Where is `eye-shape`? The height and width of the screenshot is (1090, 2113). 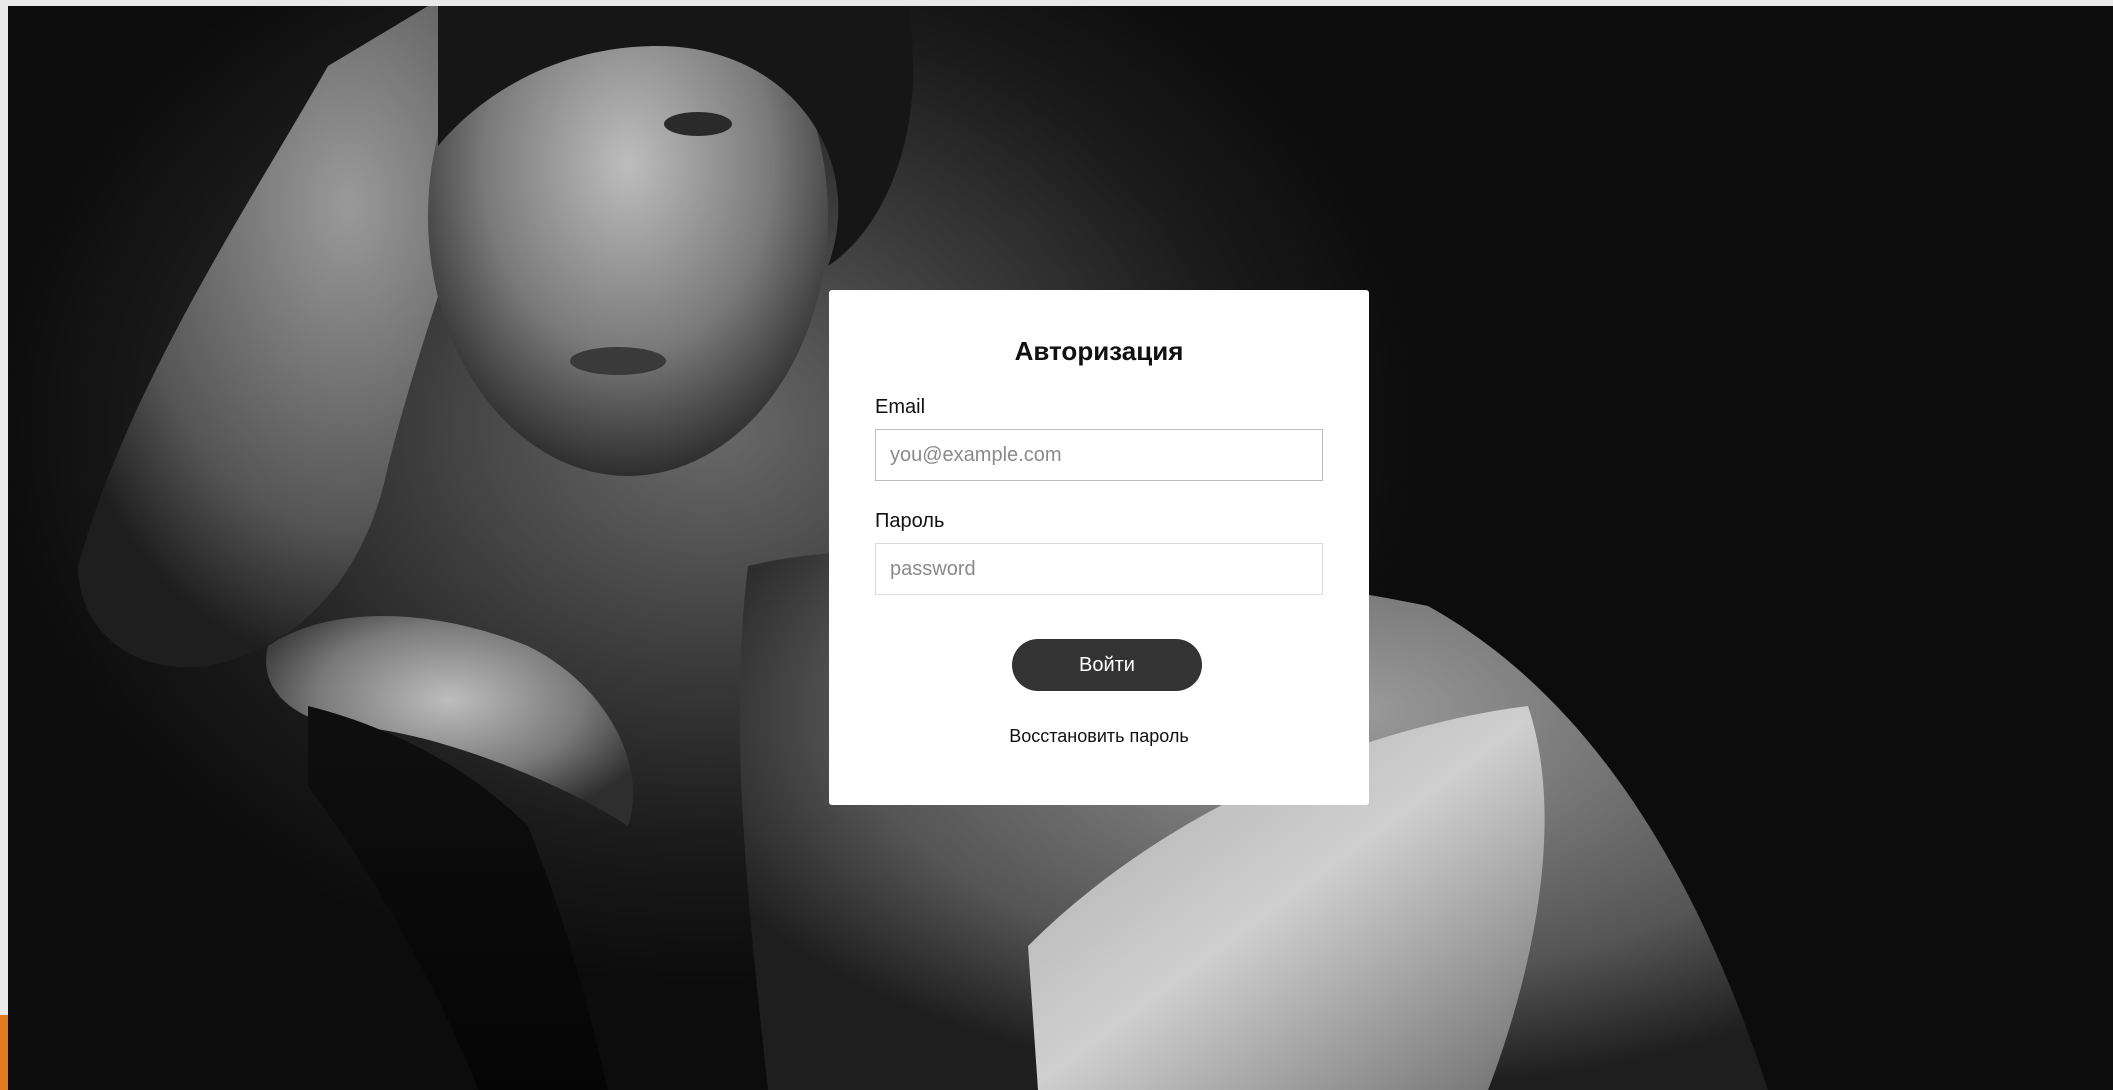
eye-shape is located at coordinates (698, 124).